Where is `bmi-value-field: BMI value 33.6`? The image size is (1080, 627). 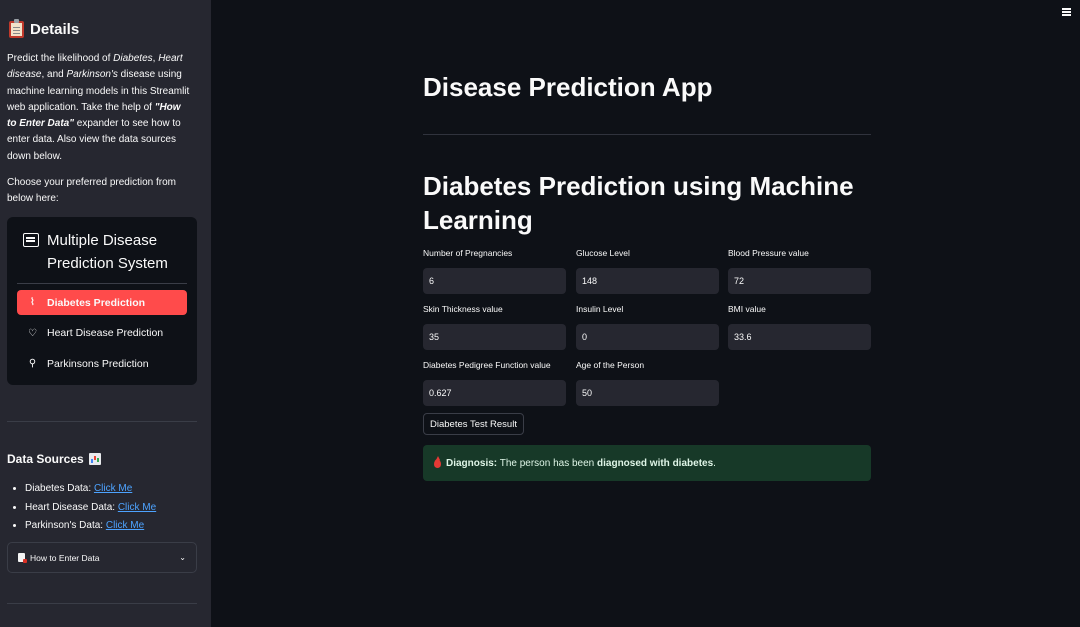 bmi-value-field: BMI value 33.6 is located at coordinates (799, 327).